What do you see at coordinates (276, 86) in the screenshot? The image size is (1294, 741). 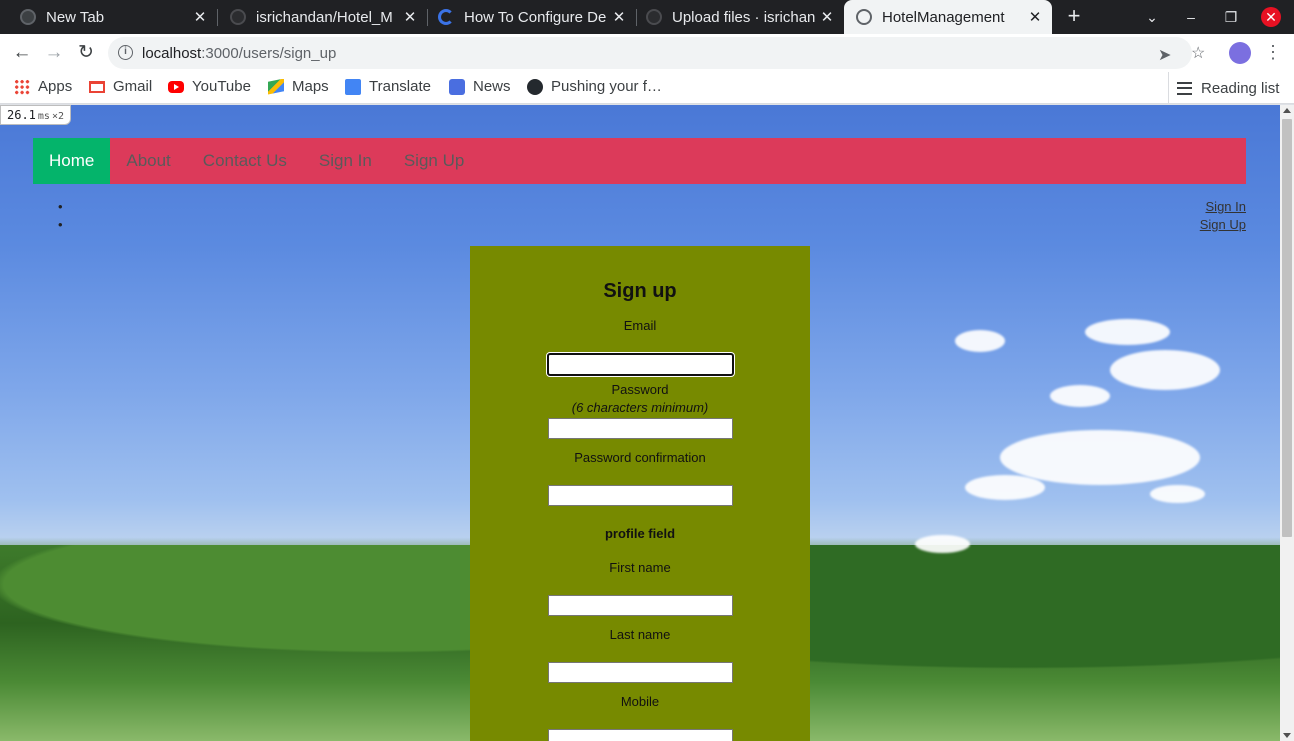 I see `maps-icon` at bounding box center [276, 86].